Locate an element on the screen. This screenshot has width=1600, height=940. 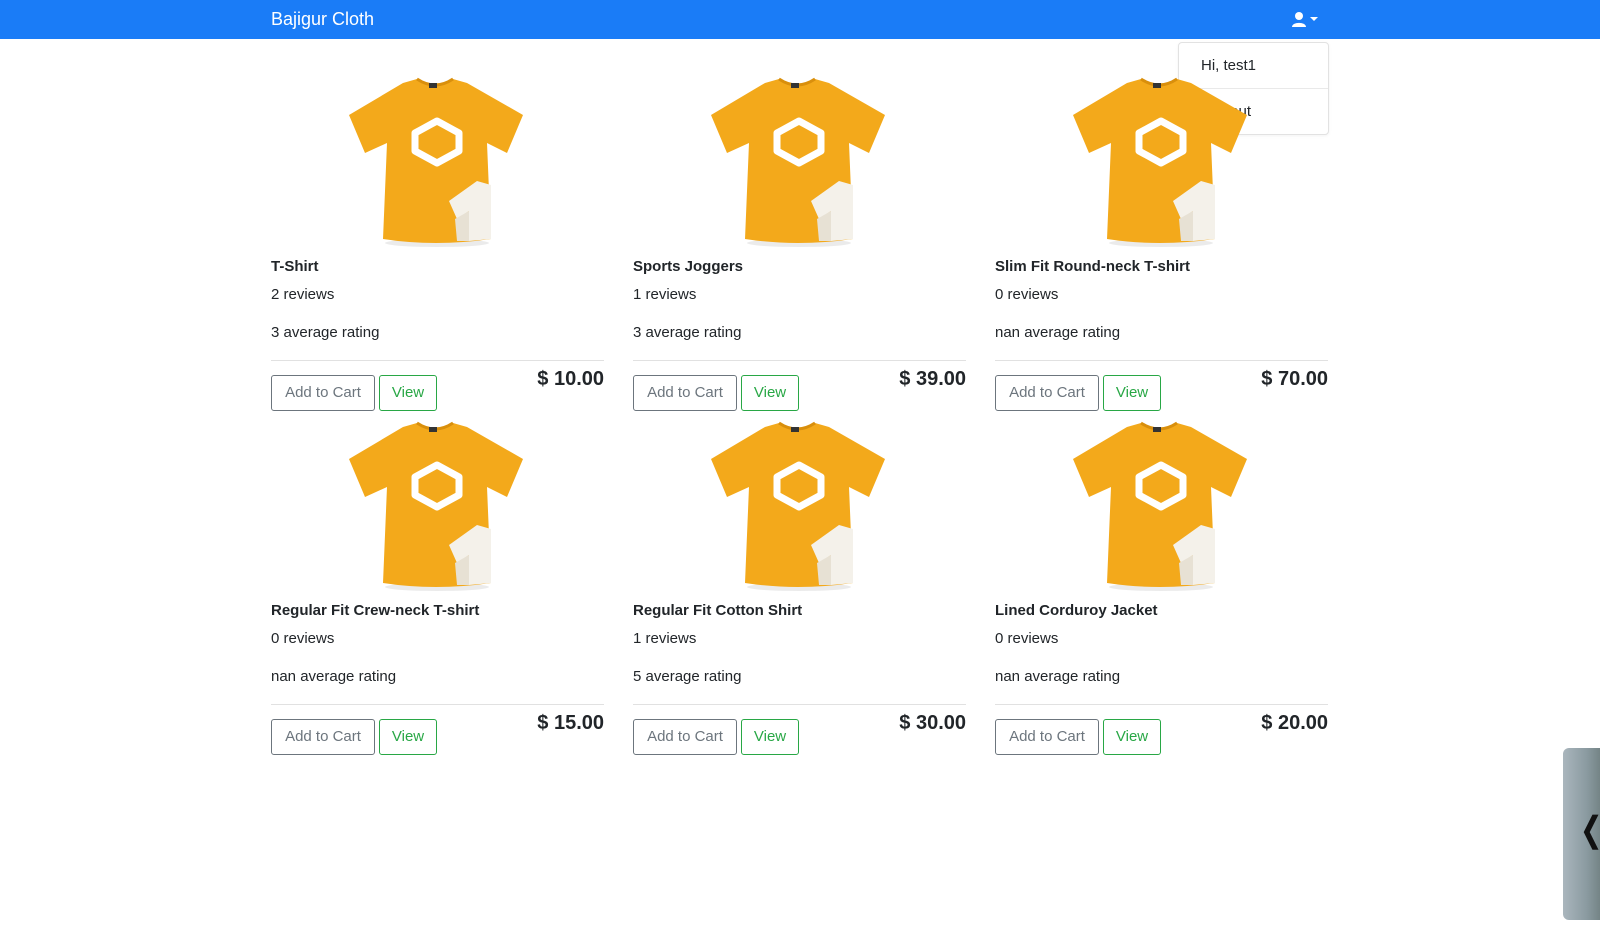
product-price: $ 70.00 is located at coordinates (1294, 379).